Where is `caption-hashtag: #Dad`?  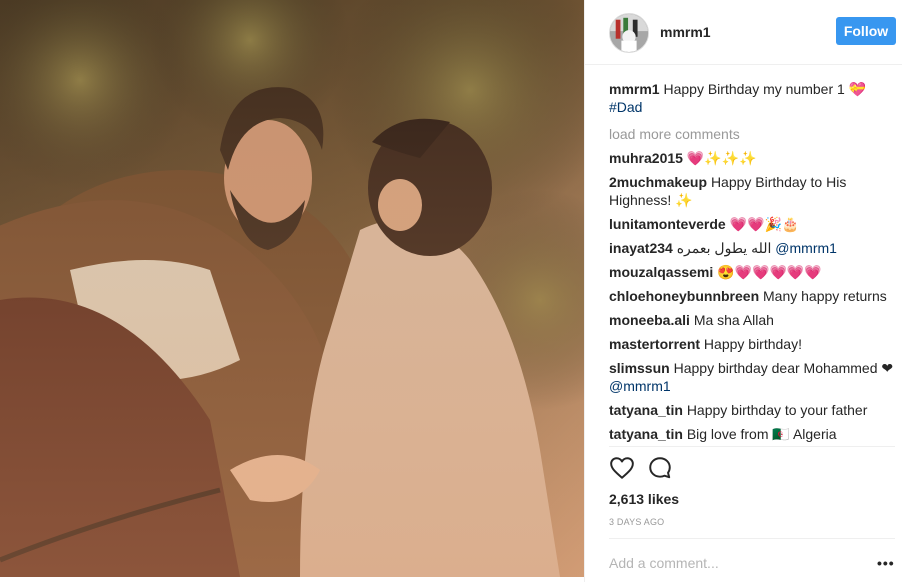
caption-hashtag: #Dad is located at coordinates (625, 107).